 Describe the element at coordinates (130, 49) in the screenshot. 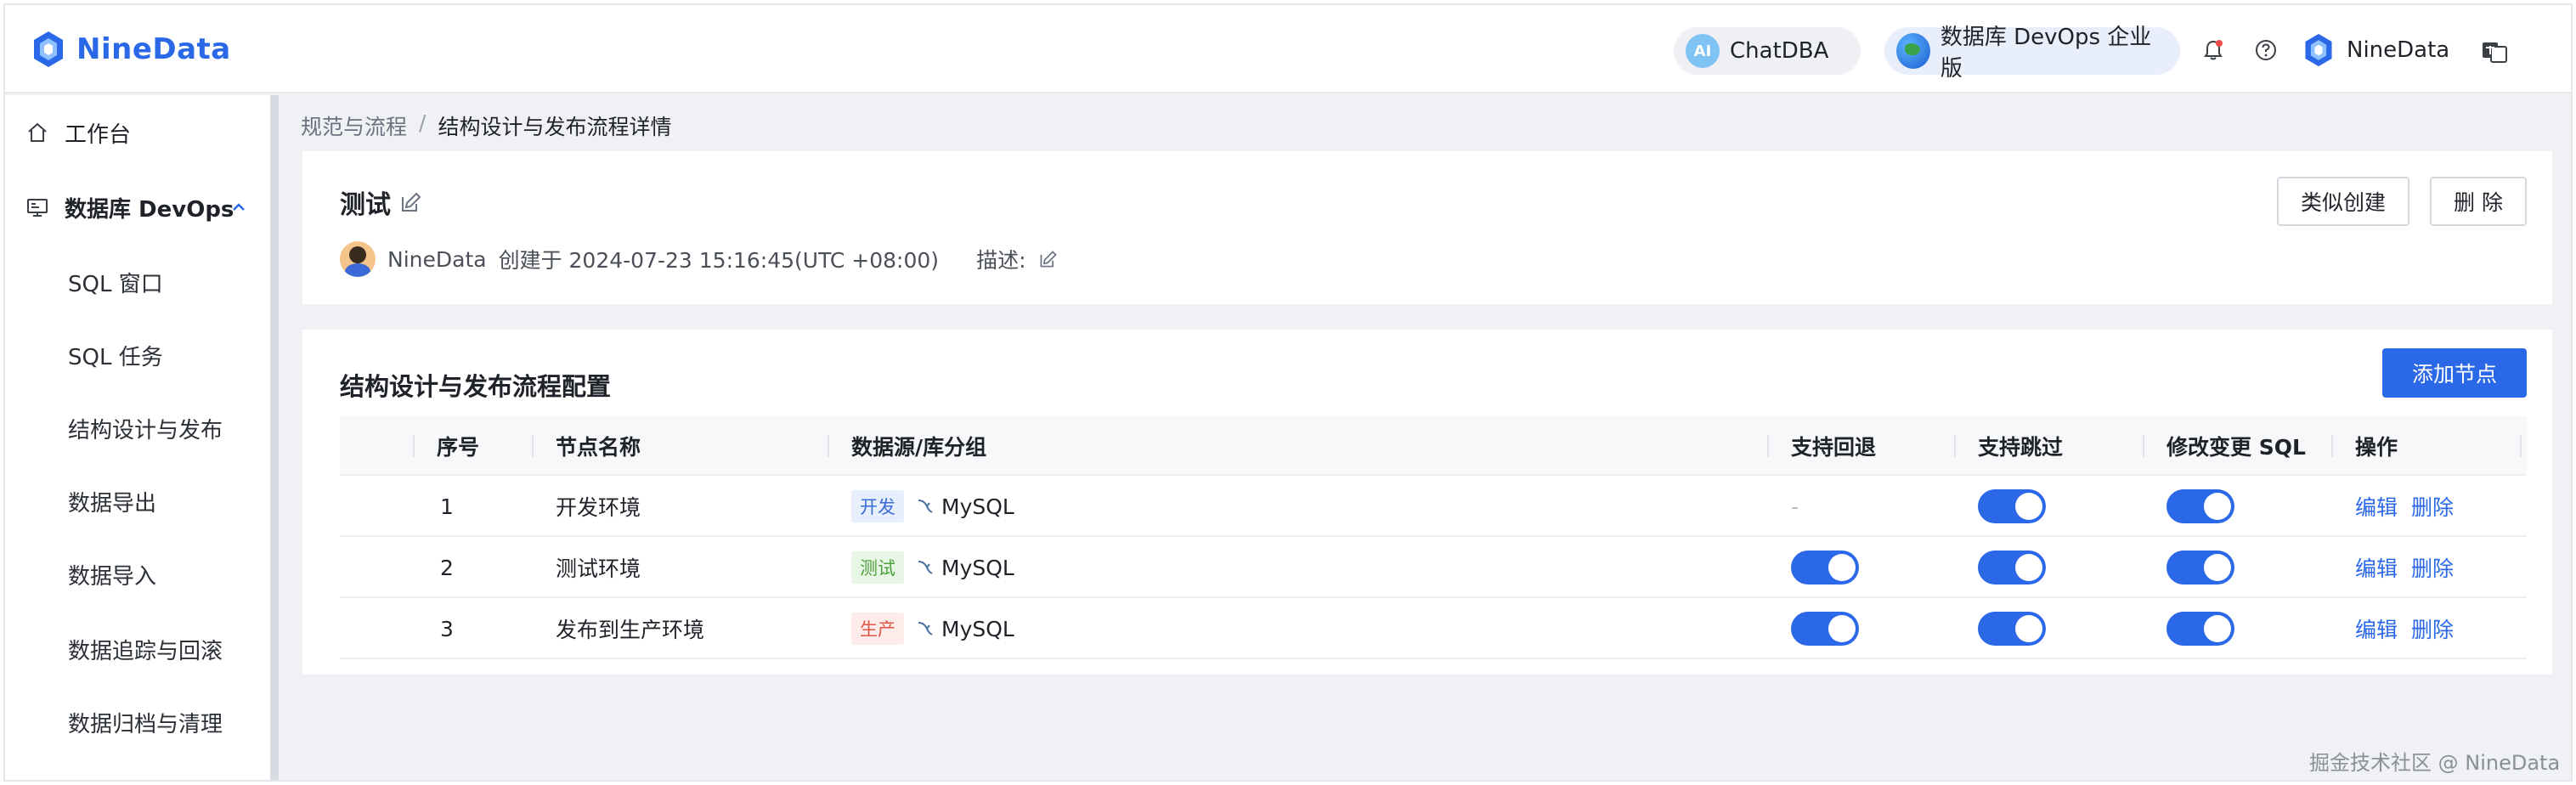

I see `app-logo: NineData` at that location.